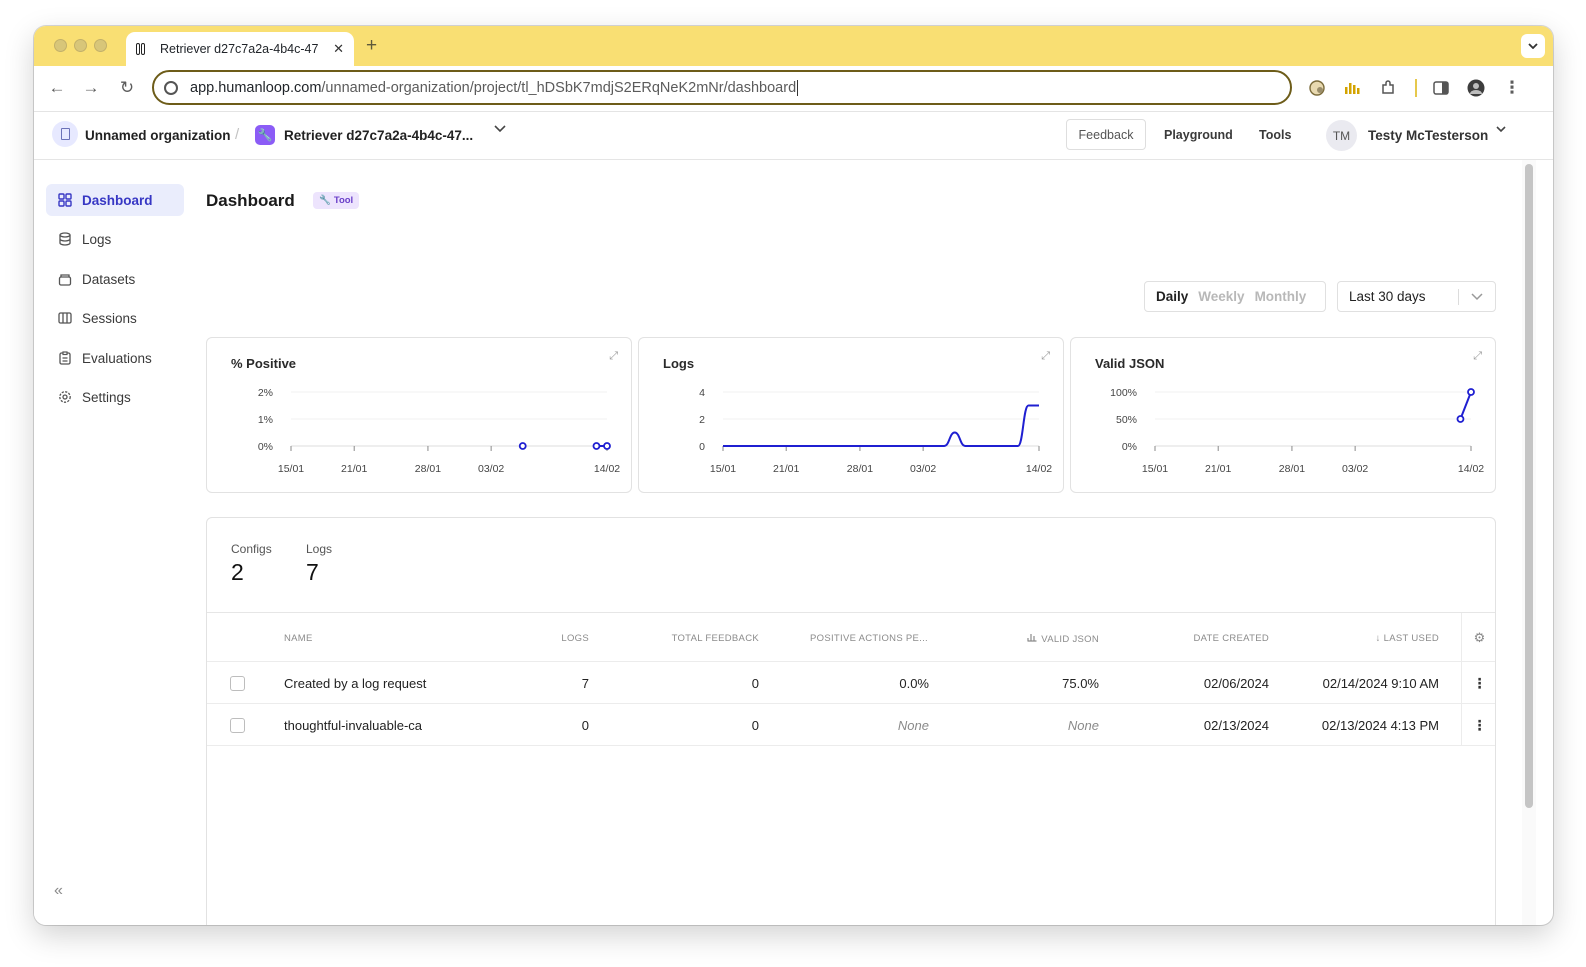 The height and width of the screenshot is (967, 1586). What do you see at coordinates (439, 431) in the screenshot?
I see `positive-chart: 2% 1% 0% 15/01 21/01 28/01 03/02 14/02` at bounding box center [439, 431].